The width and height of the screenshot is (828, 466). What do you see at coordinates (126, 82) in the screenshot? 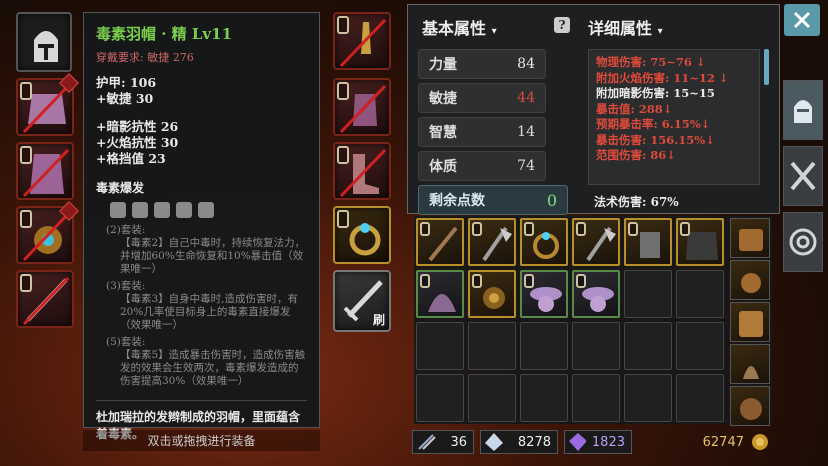
I see `item-armor: 护甲: 106` at bounding box center [126, 82].